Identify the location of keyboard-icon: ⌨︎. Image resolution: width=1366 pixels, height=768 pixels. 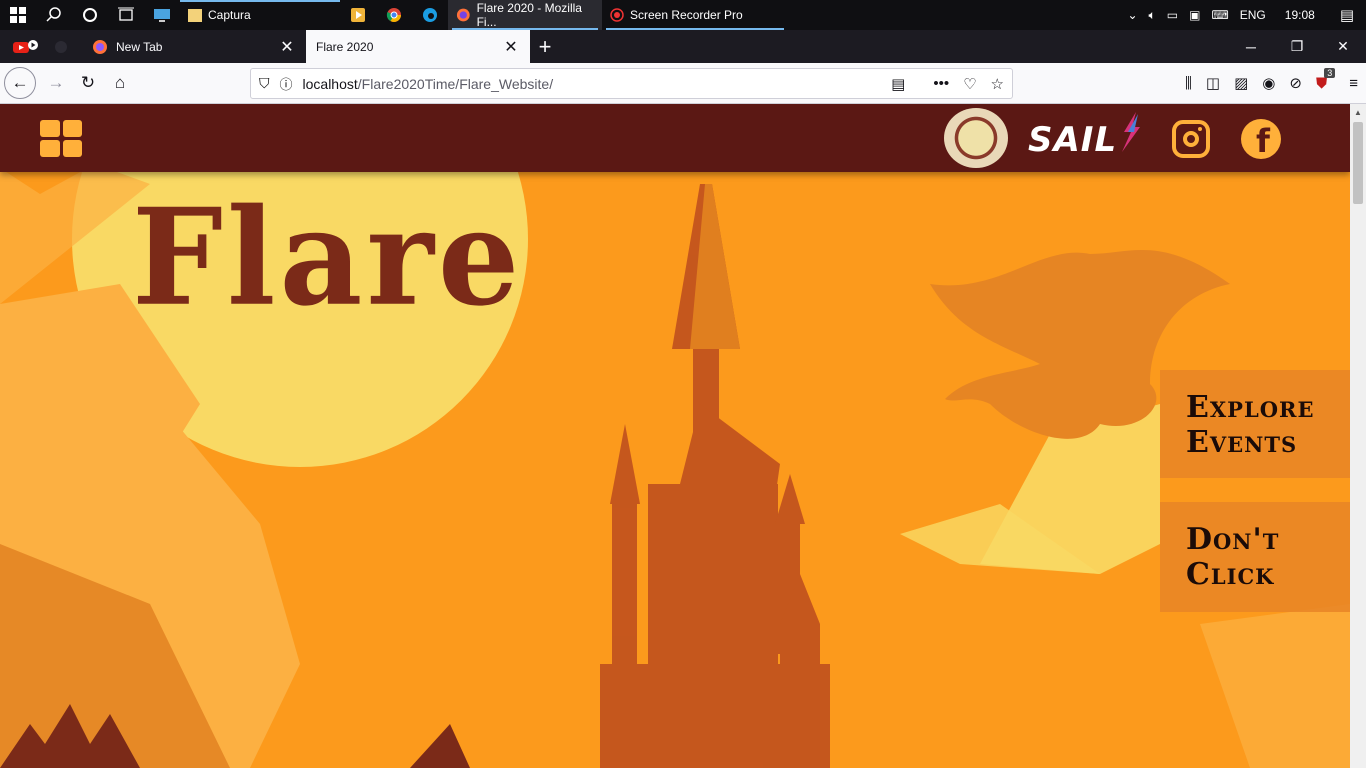
(1219, 15).